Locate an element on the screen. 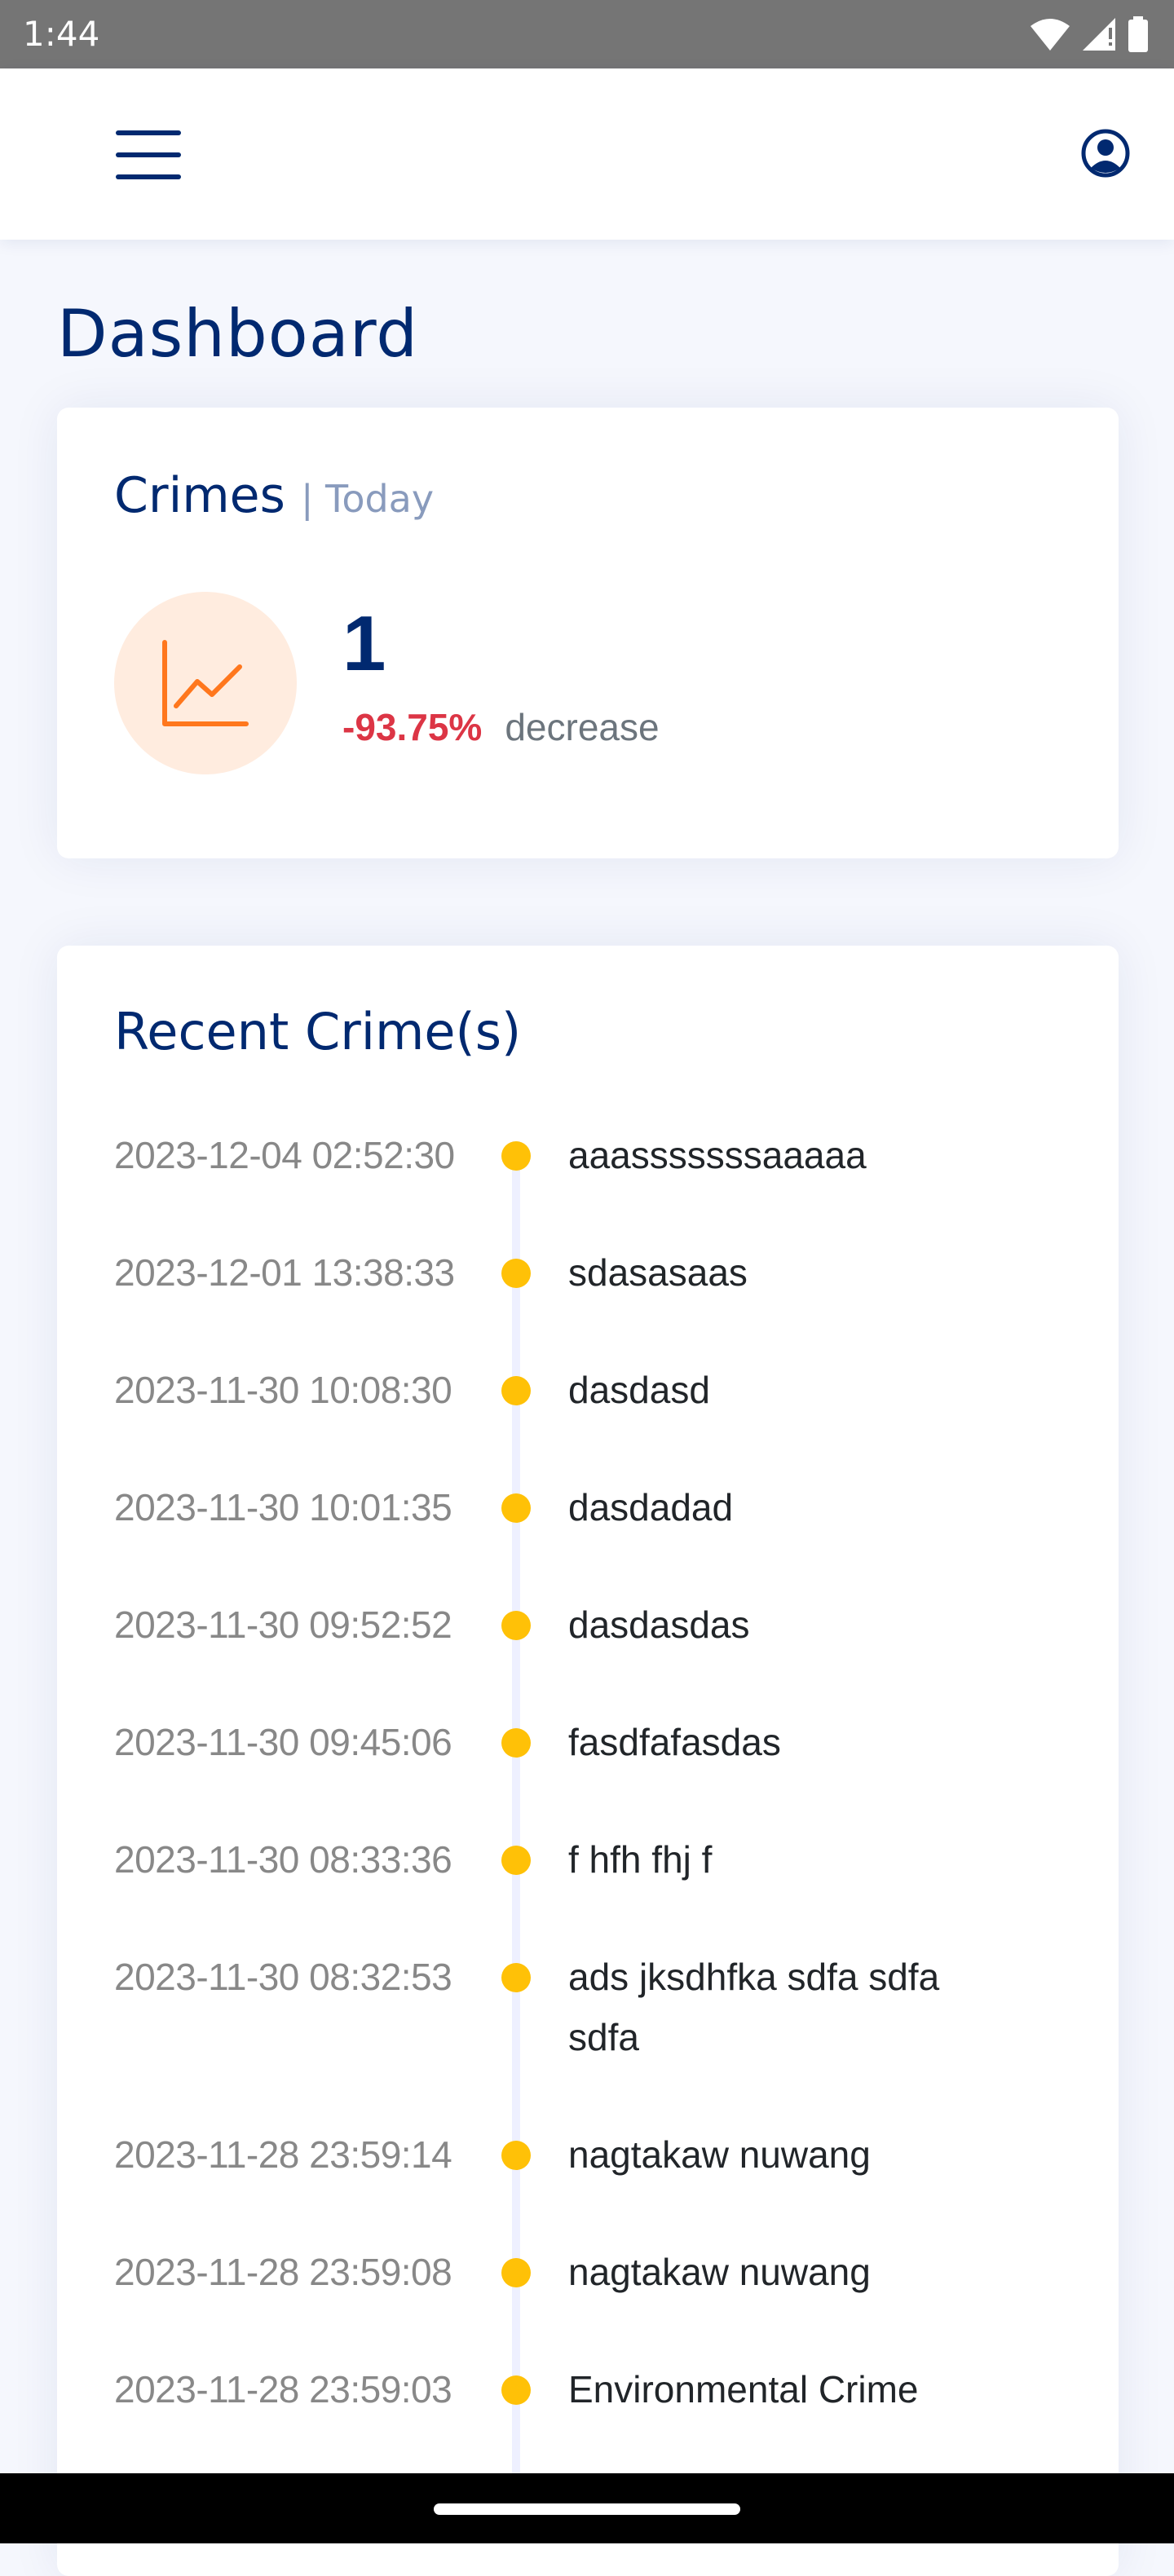 The width and height of the screenshot is (1174, 2576). crimes-card-title-text: Crimes is located at coordinates (200, 495).